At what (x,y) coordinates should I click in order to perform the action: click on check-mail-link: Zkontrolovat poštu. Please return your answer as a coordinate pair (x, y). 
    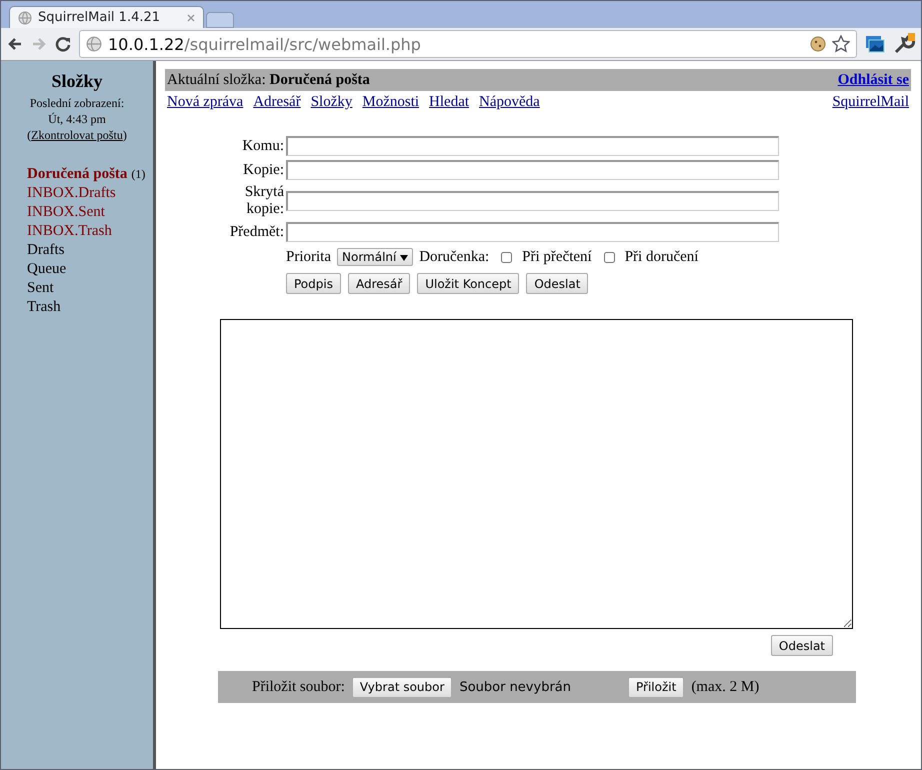
    Looking at the image, I should click on (77, 135).